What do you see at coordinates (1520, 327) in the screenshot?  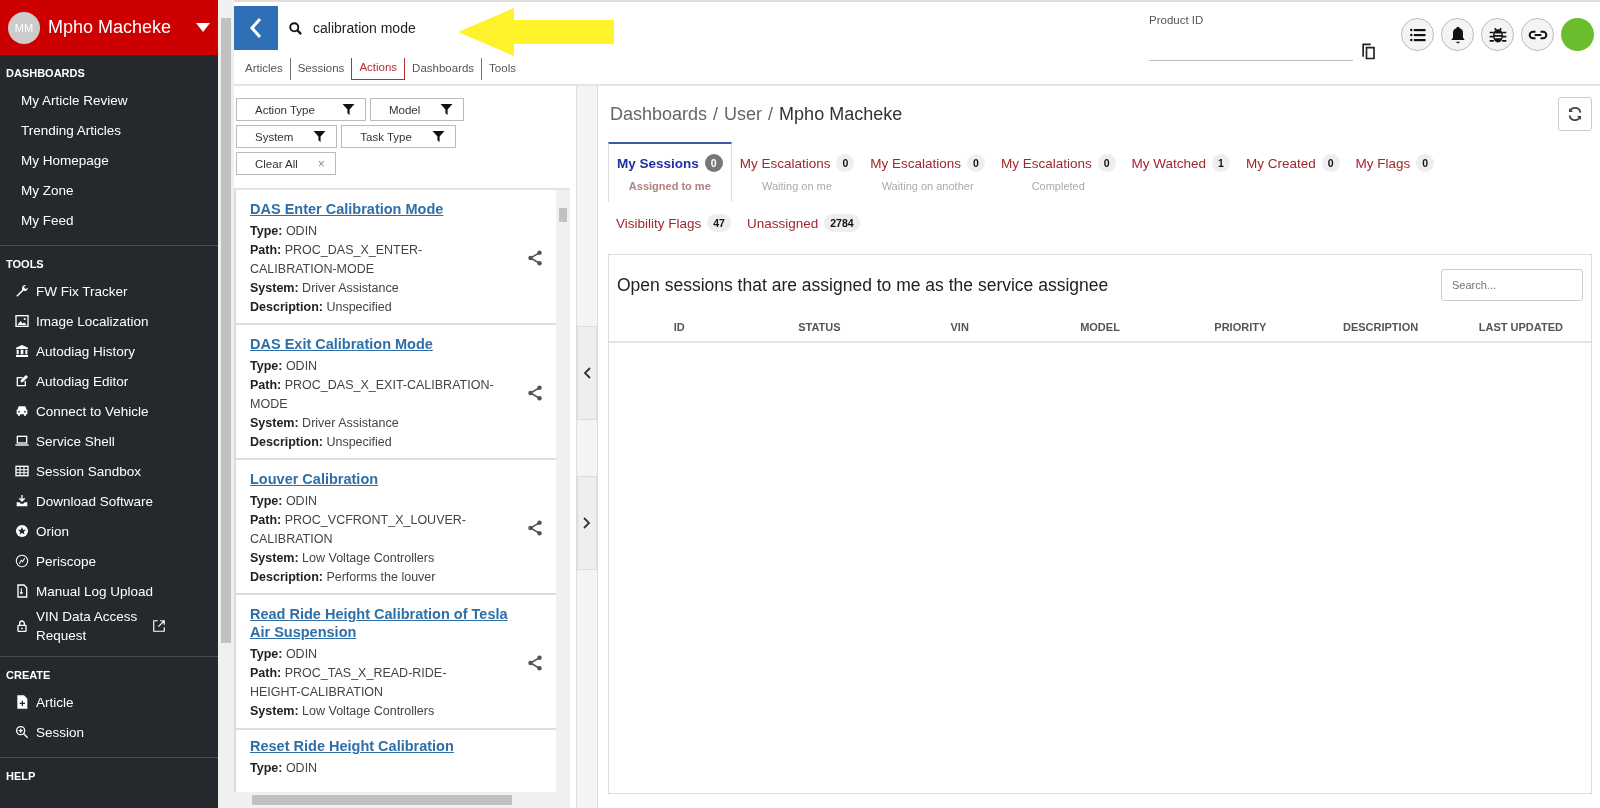 I see `column-header: LAST UPDATED` at bounding box center [1520, 327].